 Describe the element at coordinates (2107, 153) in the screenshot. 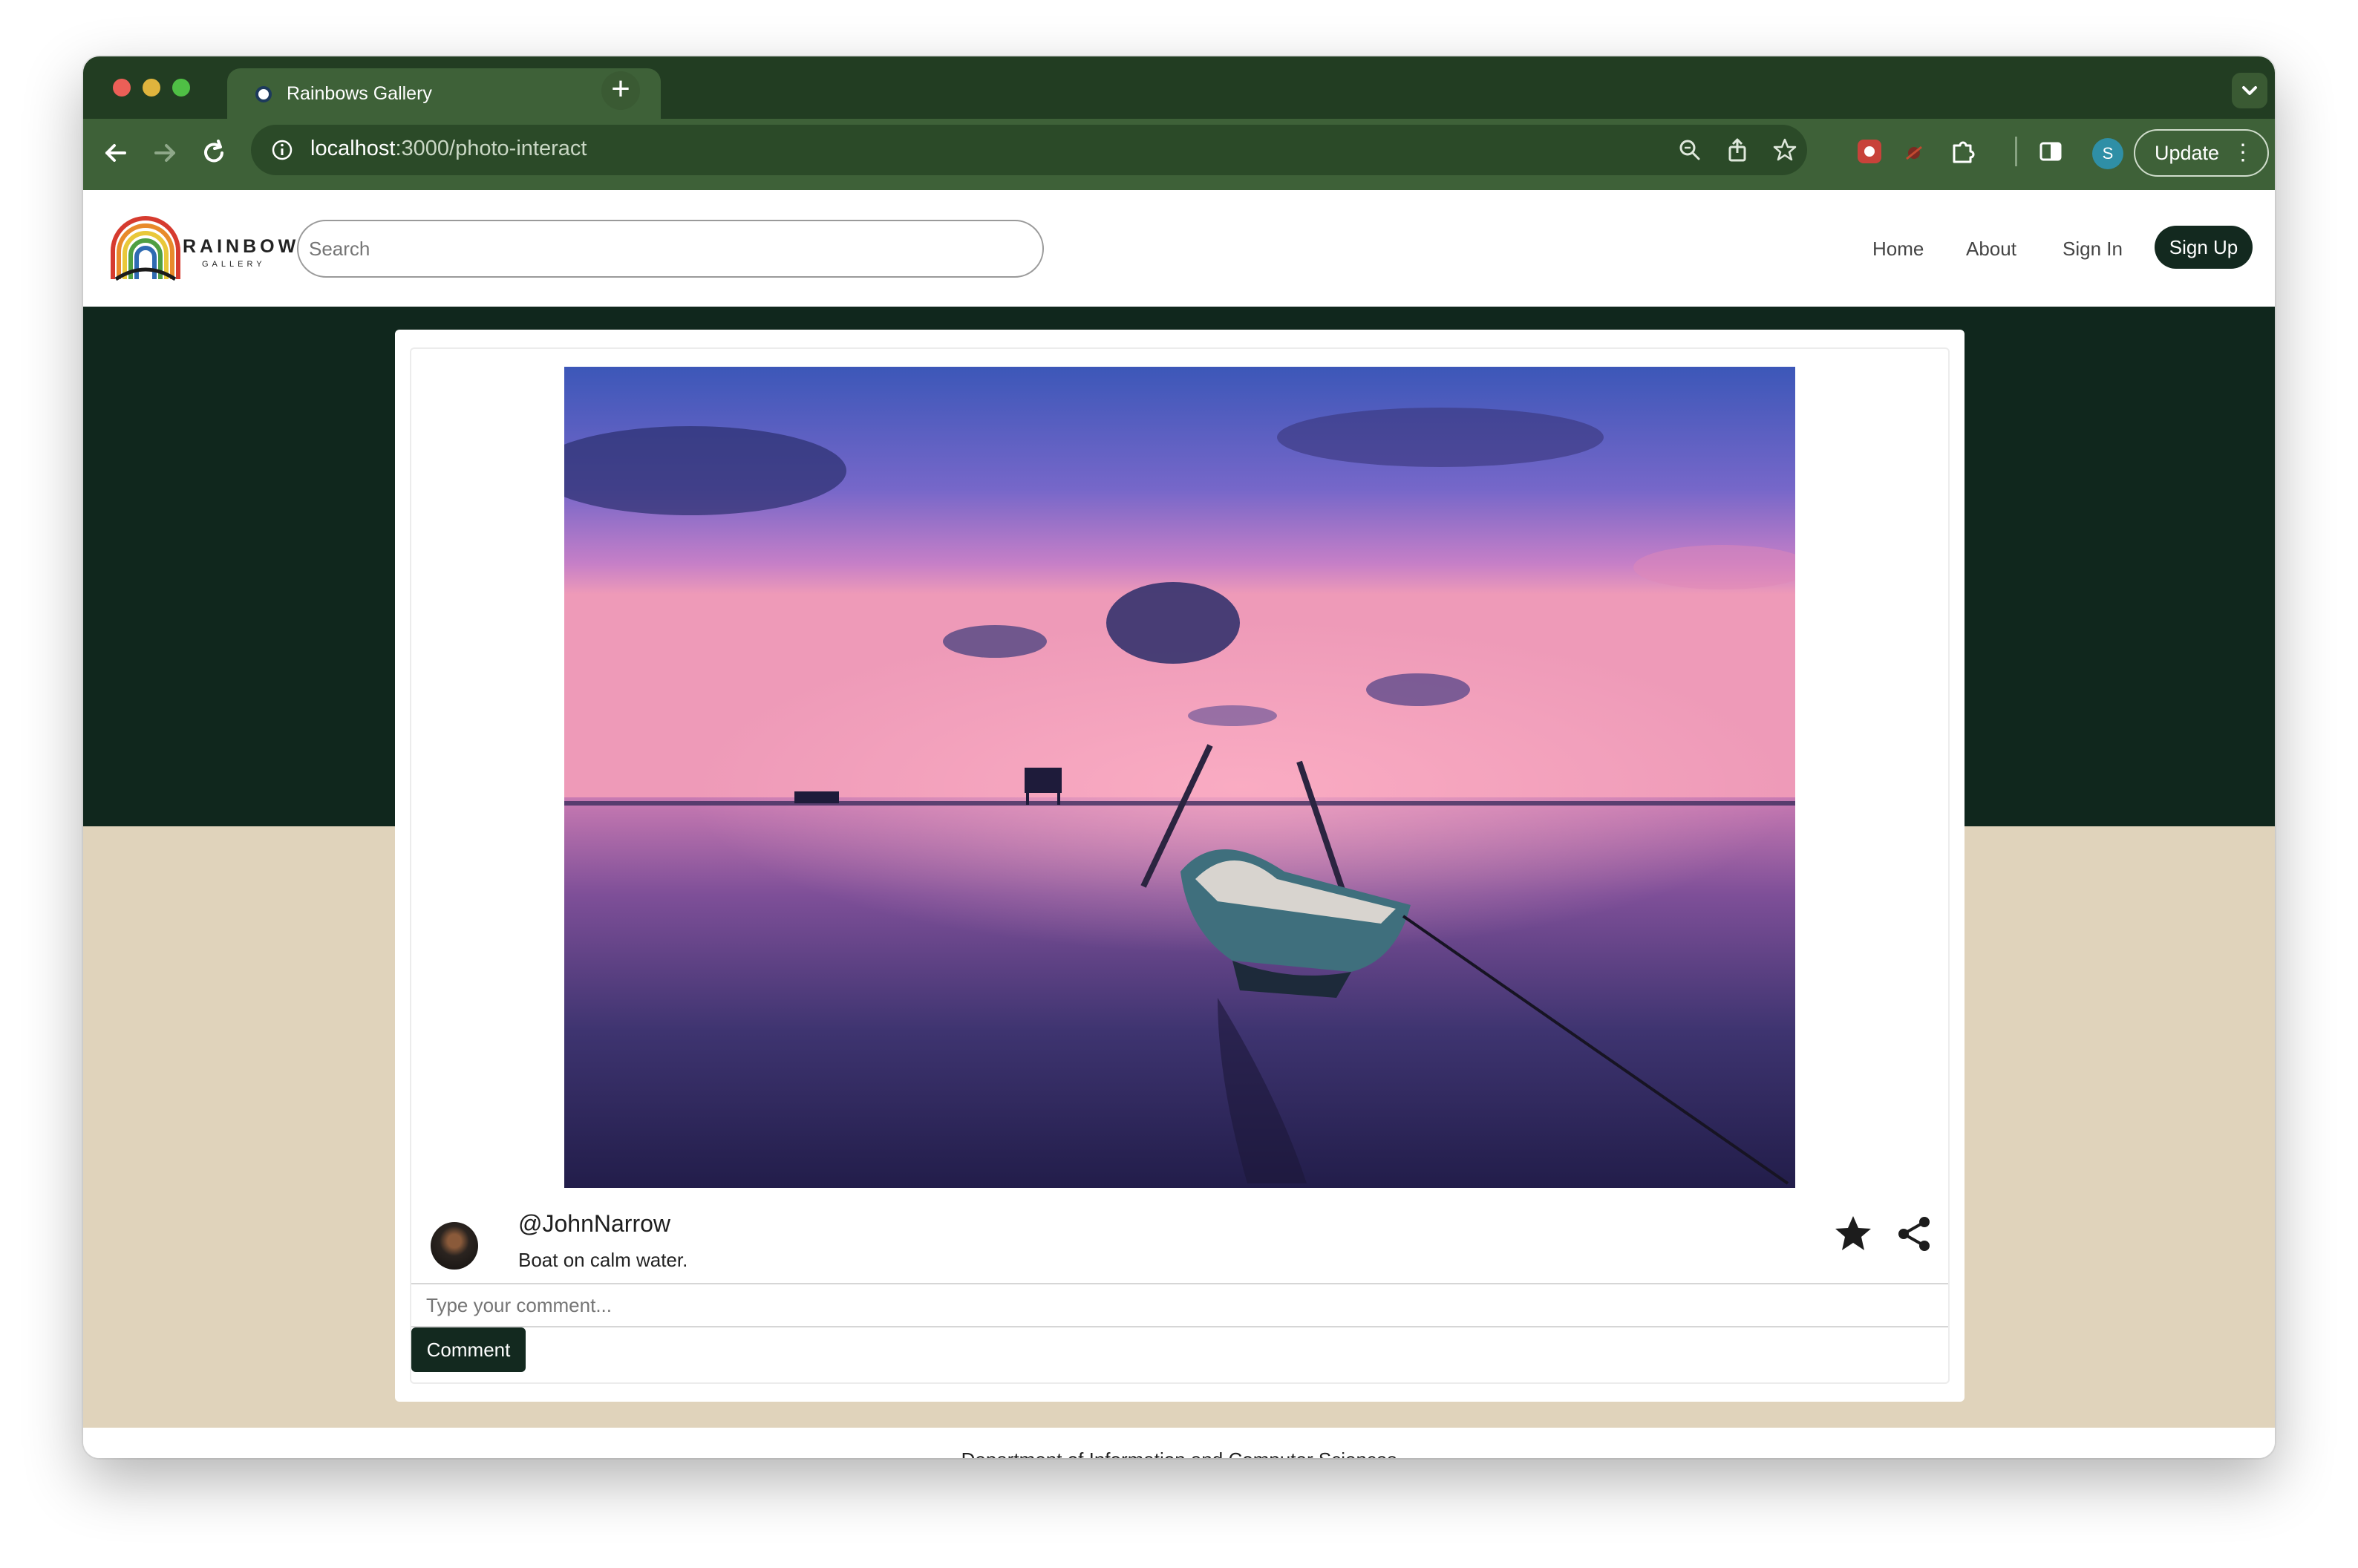

I see `profile-avatar: S` at that location.